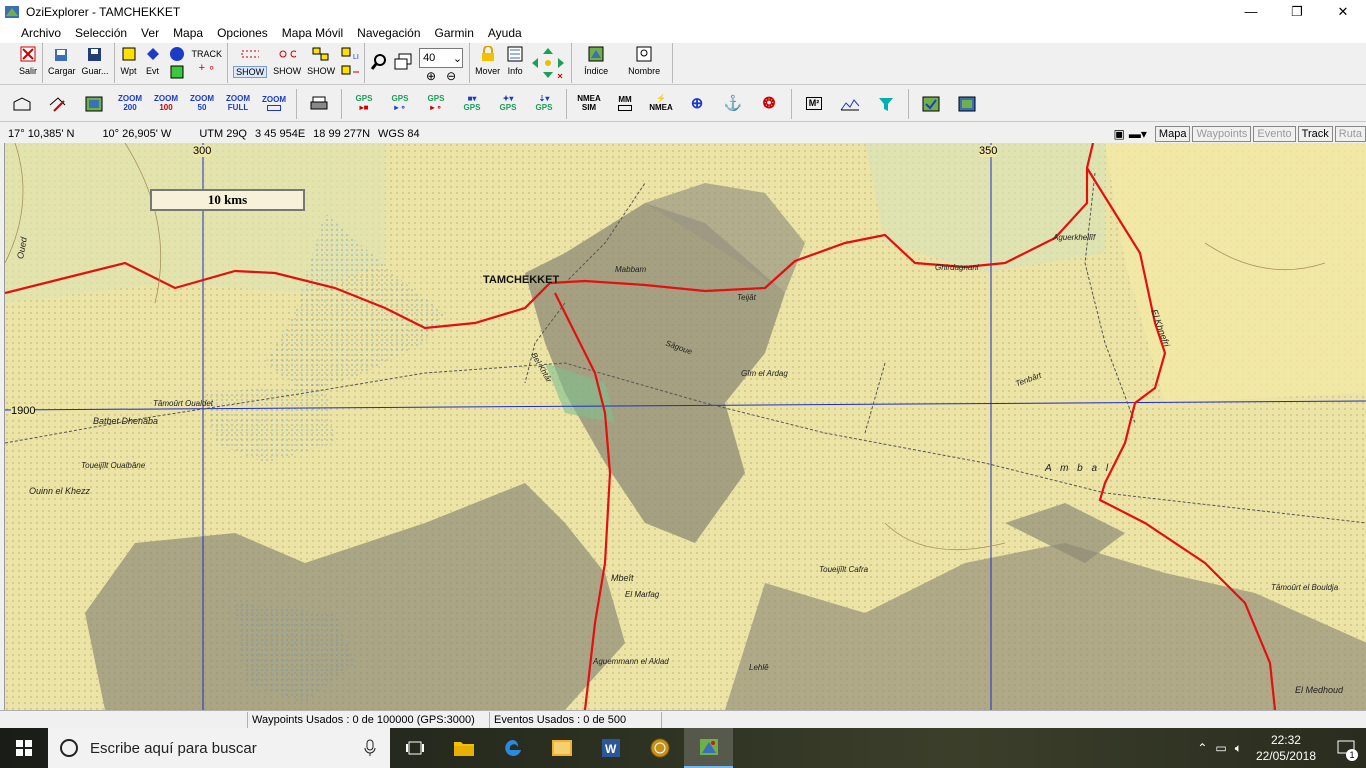 This screenshot has width=1366, height=768. What do you see at coordinates (287, 63) in the screenshot?
I see `show-points-button: SHOW` at bounding box center [287, 63].